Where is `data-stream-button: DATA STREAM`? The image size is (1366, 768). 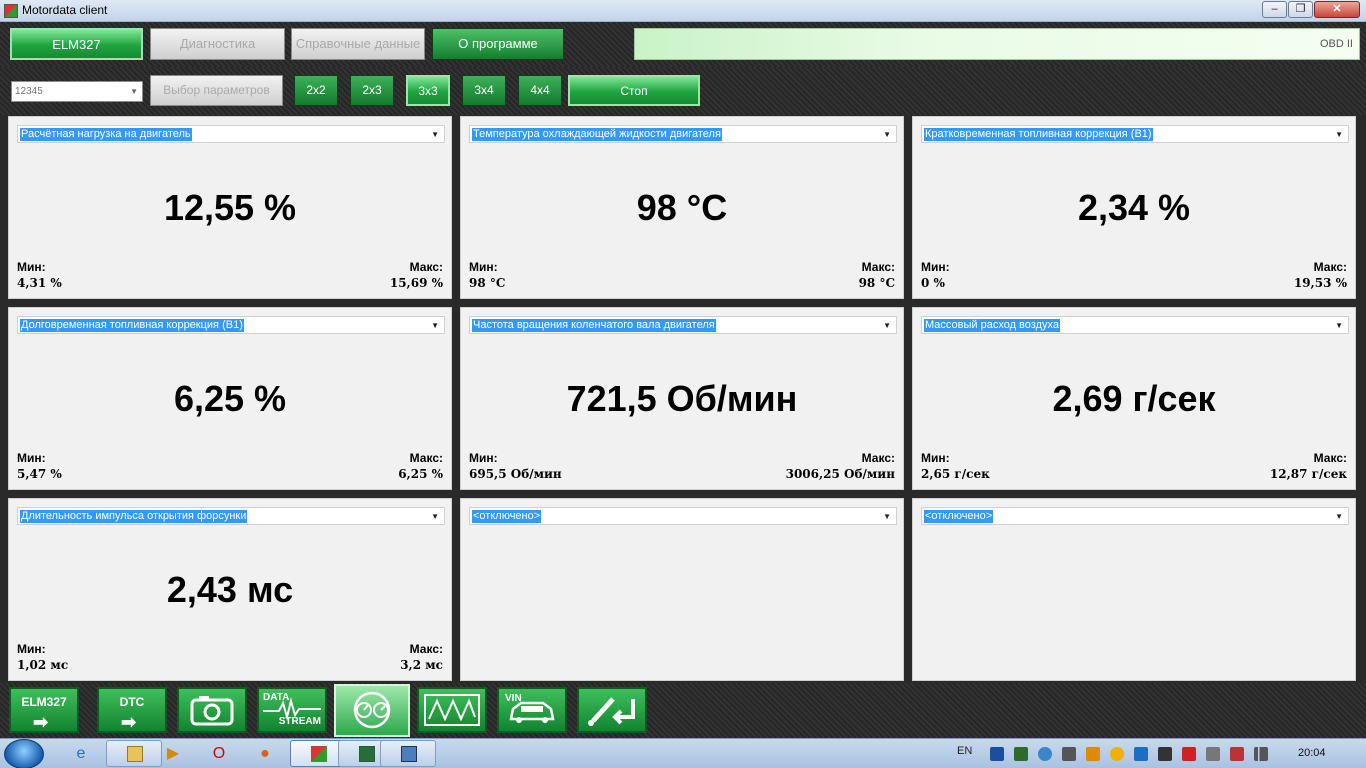 data-stream-button: DATA STREAM is located at coordinates (292, 710).